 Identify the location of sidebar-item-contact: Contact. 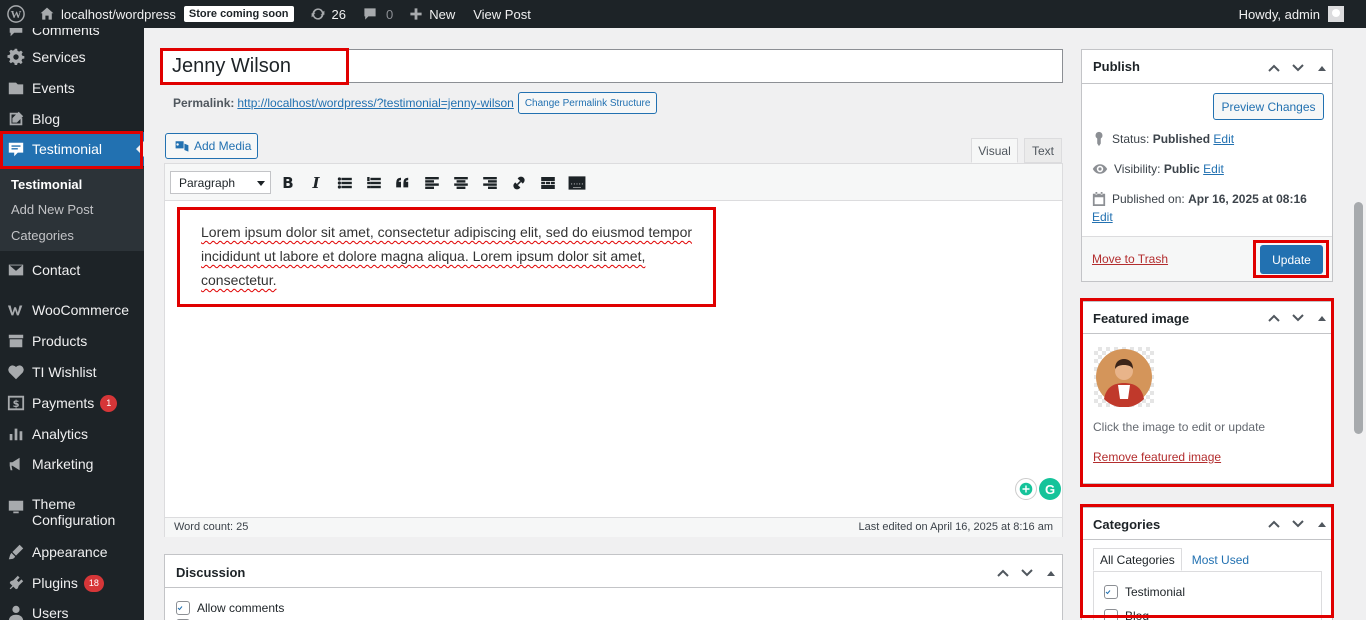
(72, 270).